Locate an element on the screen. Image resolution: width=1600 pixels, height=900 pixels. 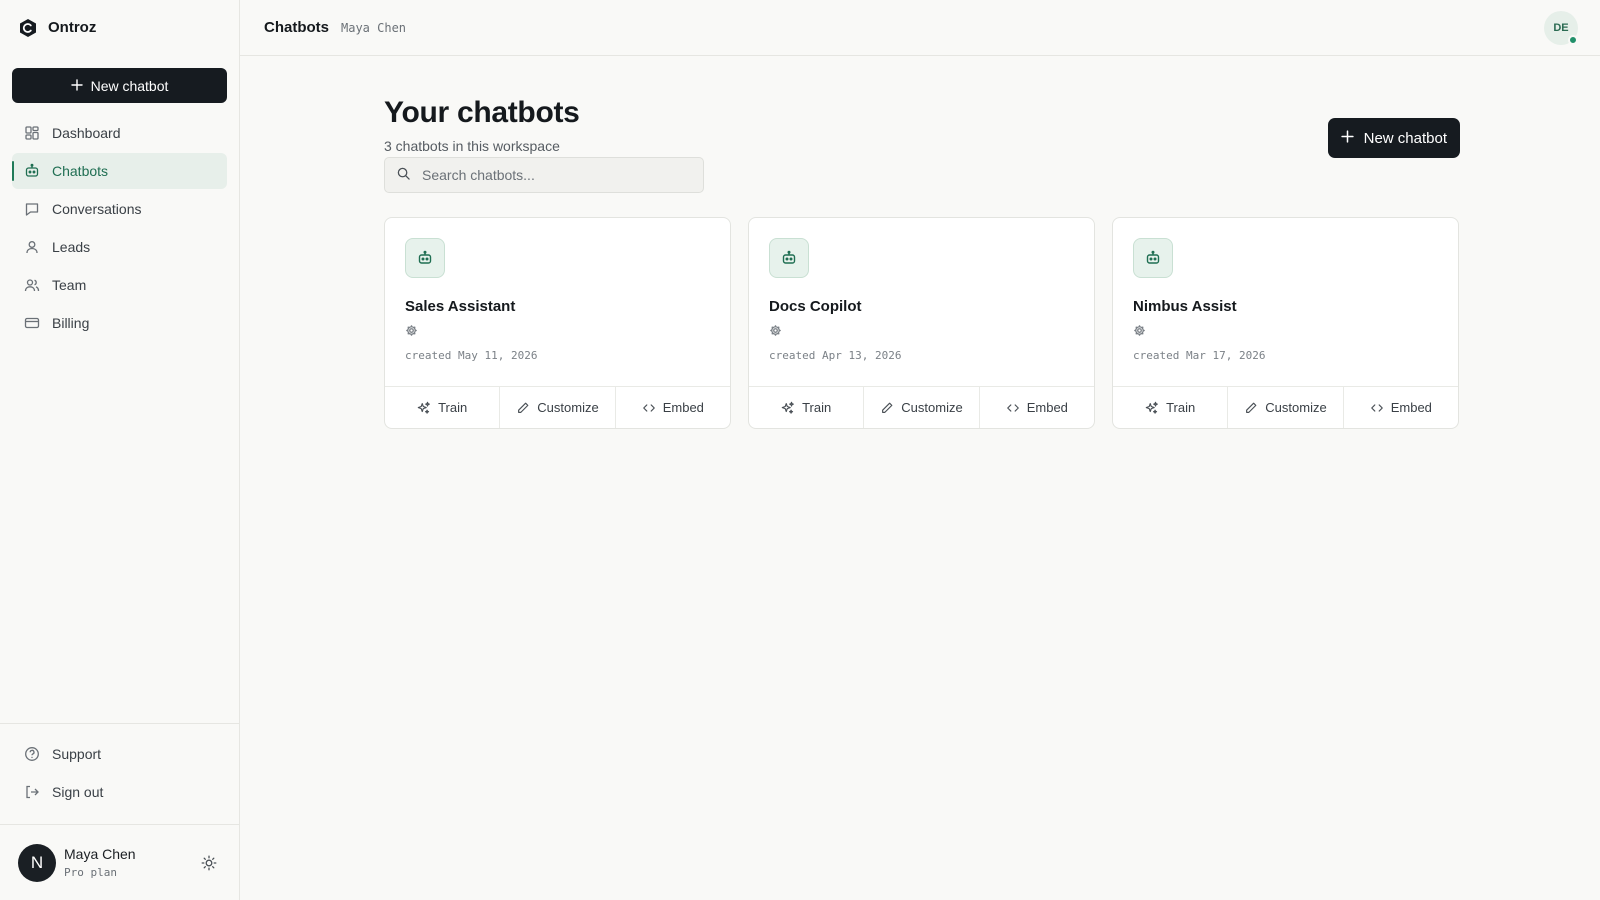
card-icon is located at coordinates (32, 323).